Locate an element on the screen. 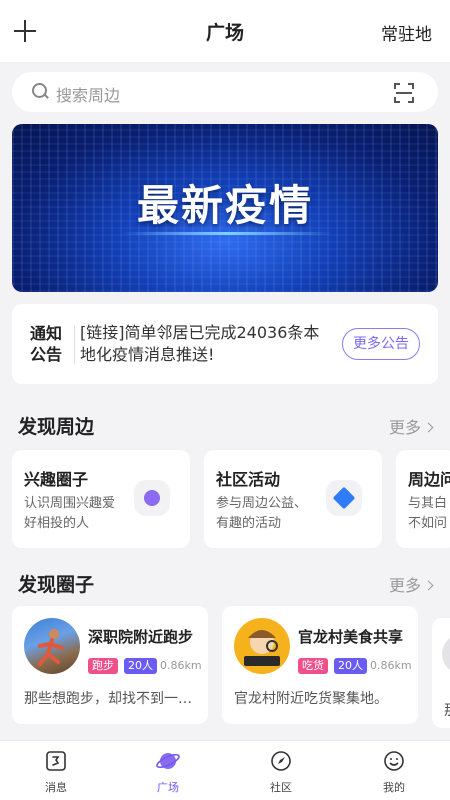 The width and height of the screenshot is (450, 800). search-icon is located at coordinates (40, 91).